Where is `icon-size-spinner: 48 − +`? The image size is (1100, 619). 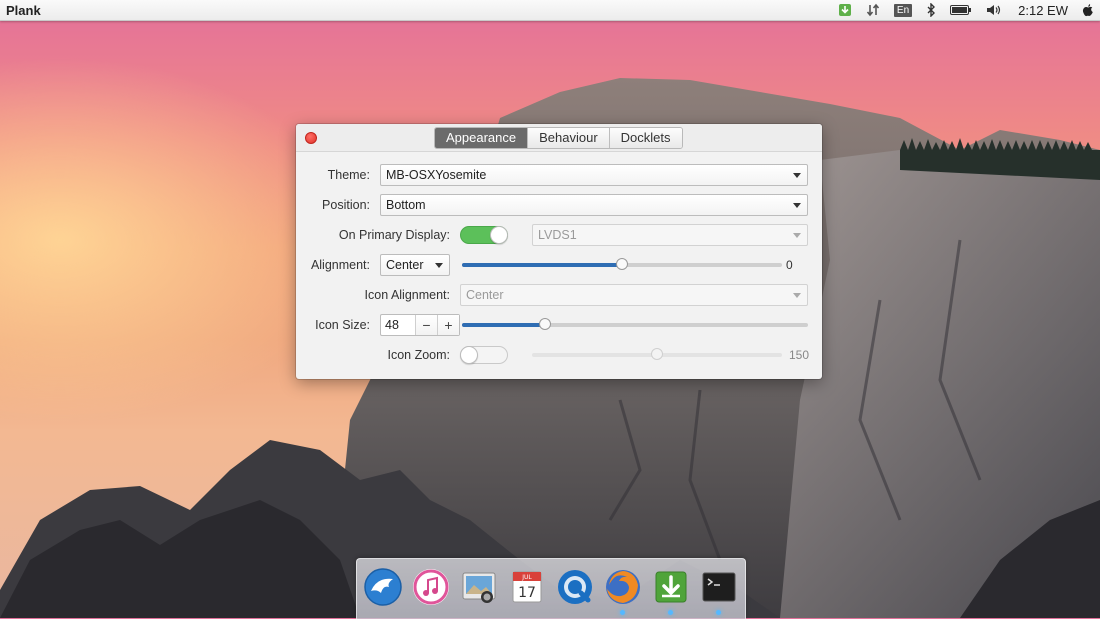 icon-size-spinner: 48 − + is located at coordinates (420, 325).